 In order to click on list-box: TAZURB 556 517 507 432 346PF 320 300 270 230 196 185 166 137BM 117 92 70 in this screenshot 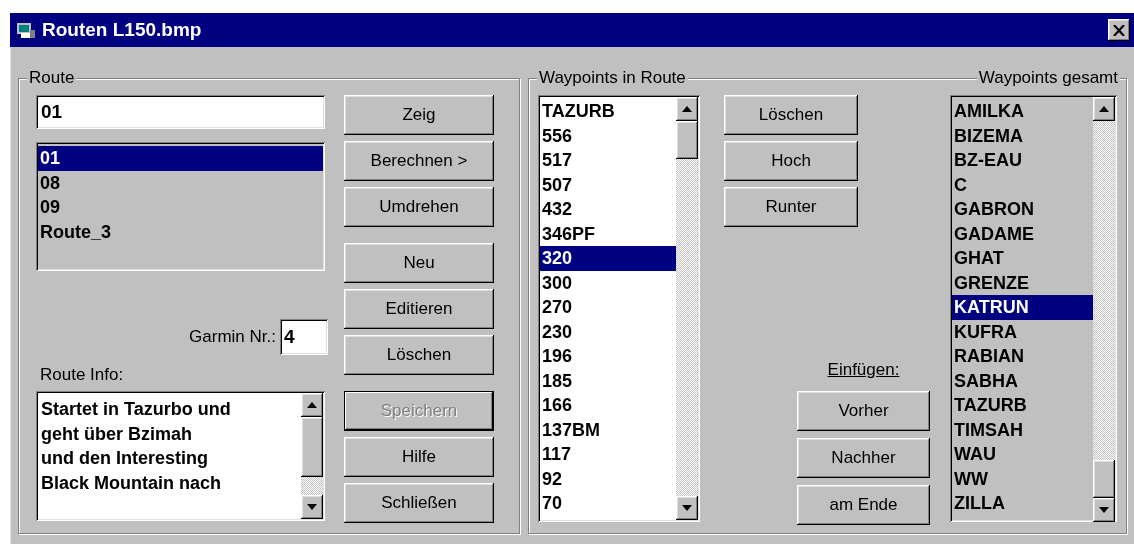, I will do `click(619, 308)`.